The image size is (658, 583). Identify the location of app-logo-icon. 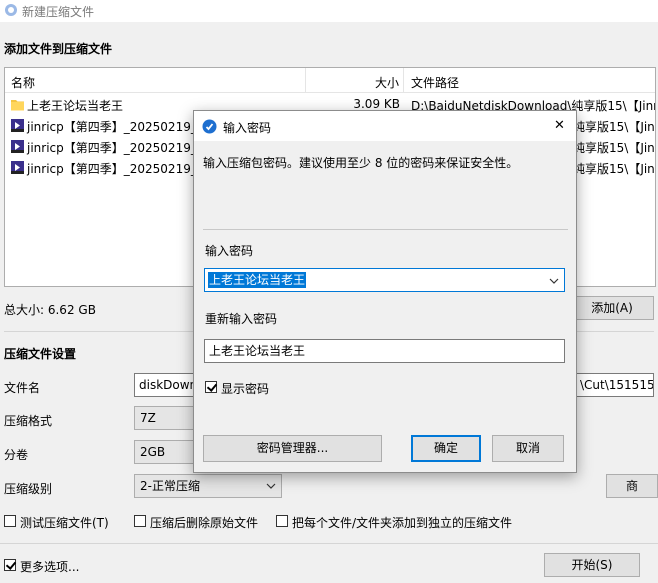
(209, 126).